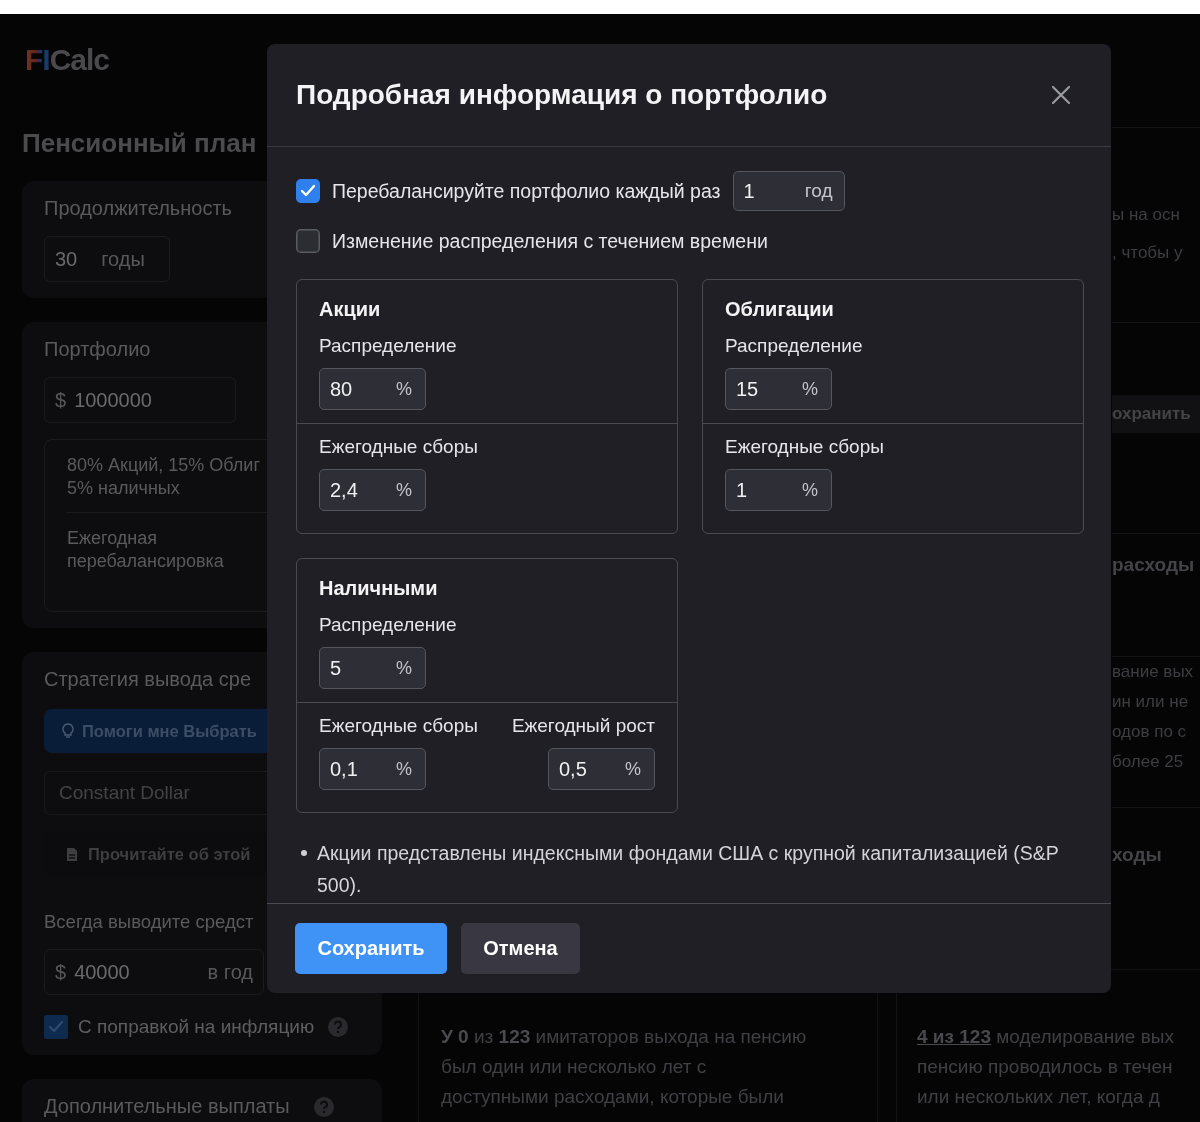 The image size is (1200, 1122). I want to click on asset-title: Облигации, so click(780, 309).